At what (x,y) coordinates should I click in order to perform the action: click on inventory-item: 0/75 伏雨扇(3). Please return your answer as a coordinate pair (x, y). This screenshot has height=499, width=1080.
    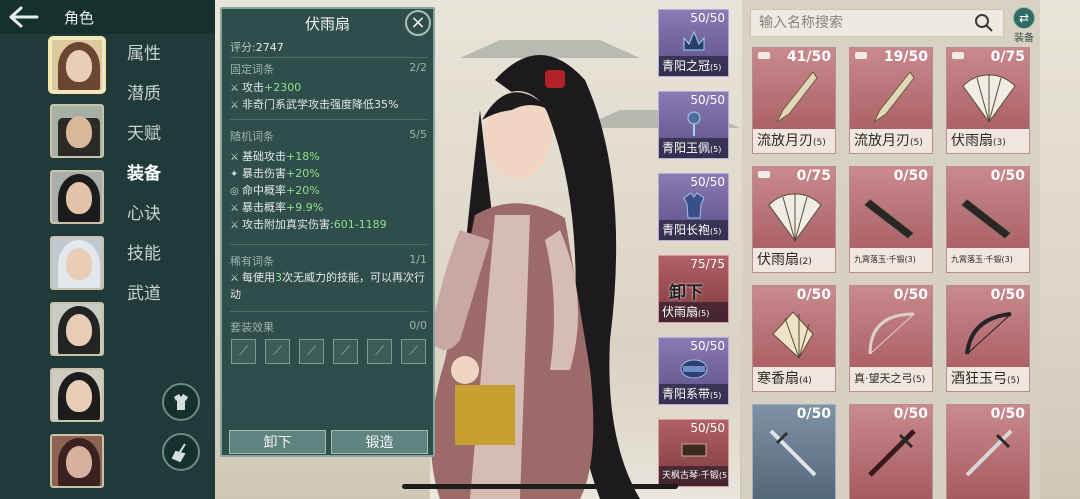
    Looking at the image, I should click on (988, 100).